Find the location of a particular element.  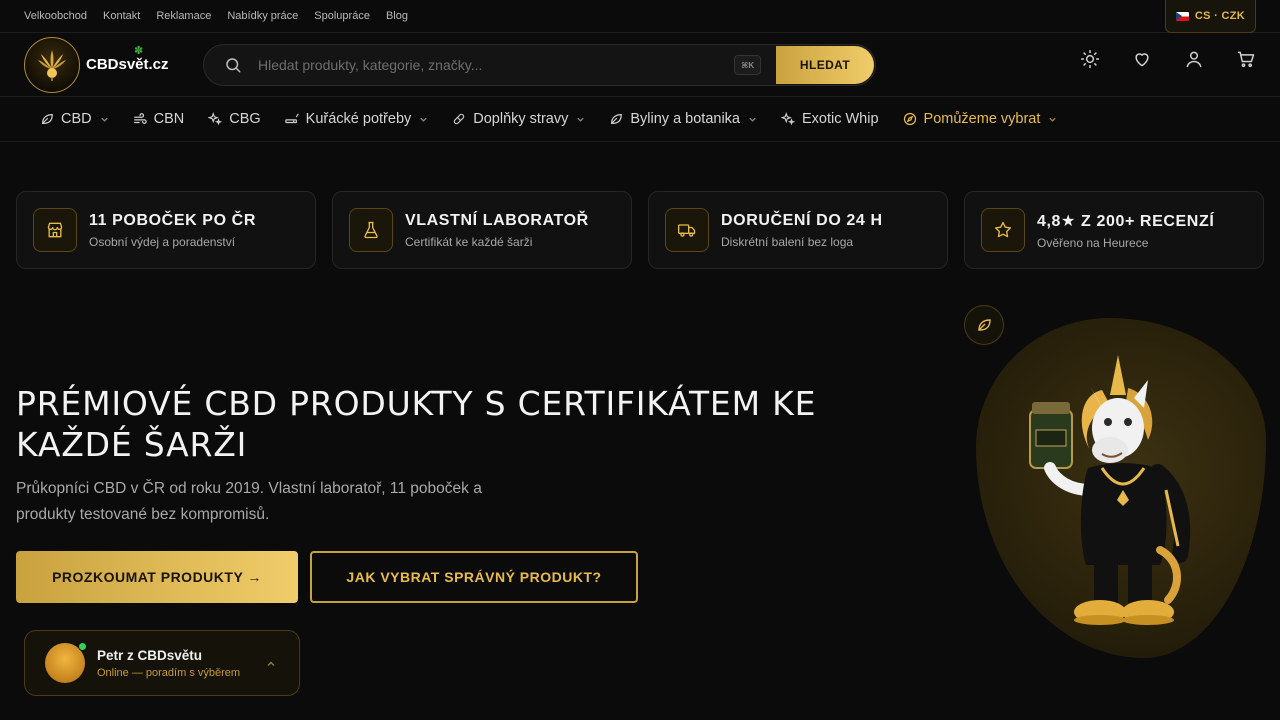

online-status-dot is located at coordinates (82, 646).